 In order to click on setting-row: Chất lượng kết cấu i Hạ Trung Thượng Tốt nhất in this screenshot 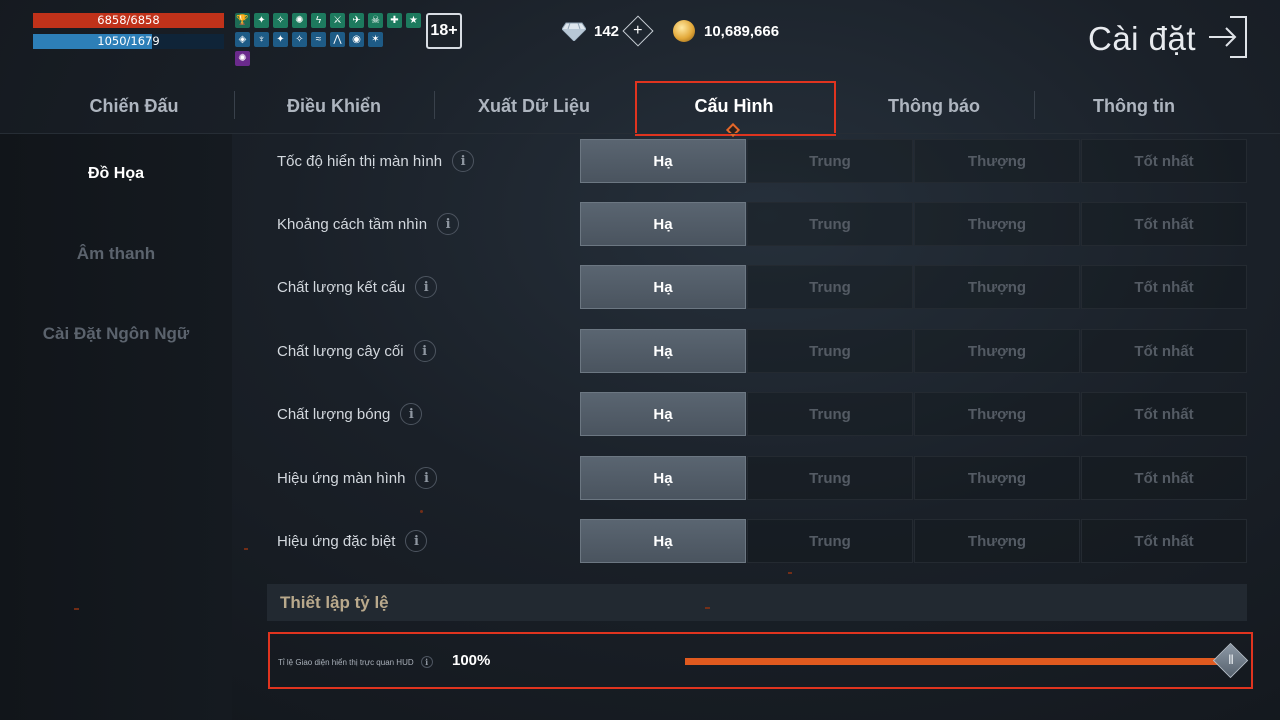, I will do `click(762, 287)`.